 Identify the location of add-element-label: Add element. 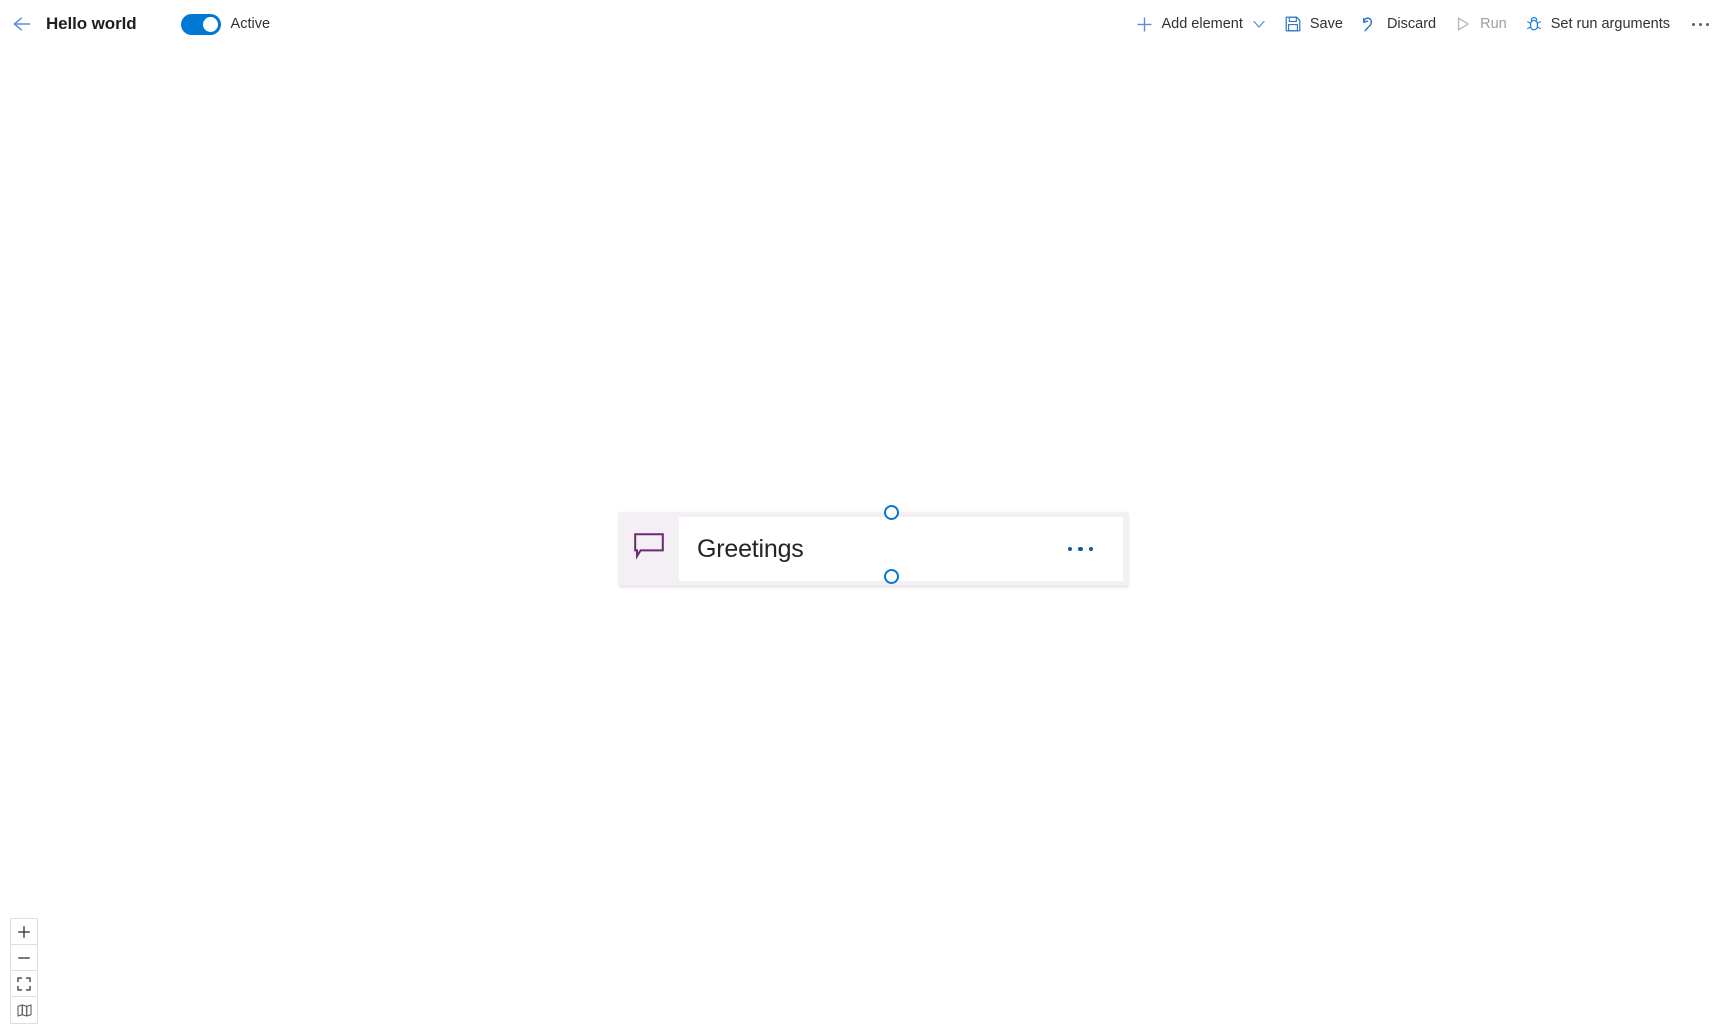
(1202, 23).